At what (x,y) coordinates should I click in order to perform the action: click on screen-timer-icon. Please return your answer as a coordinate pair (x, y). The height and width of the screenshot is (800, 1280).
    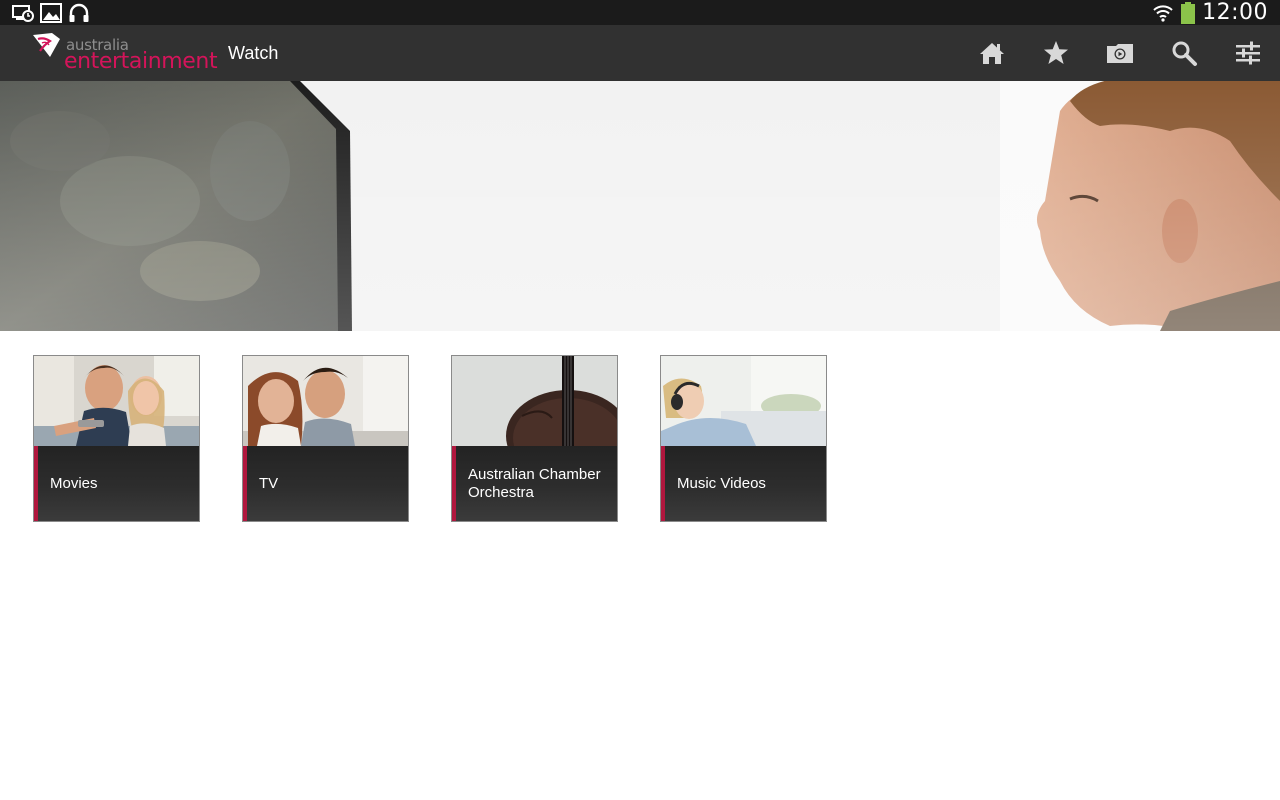
    Looking at the image, I should click on (23, 13).